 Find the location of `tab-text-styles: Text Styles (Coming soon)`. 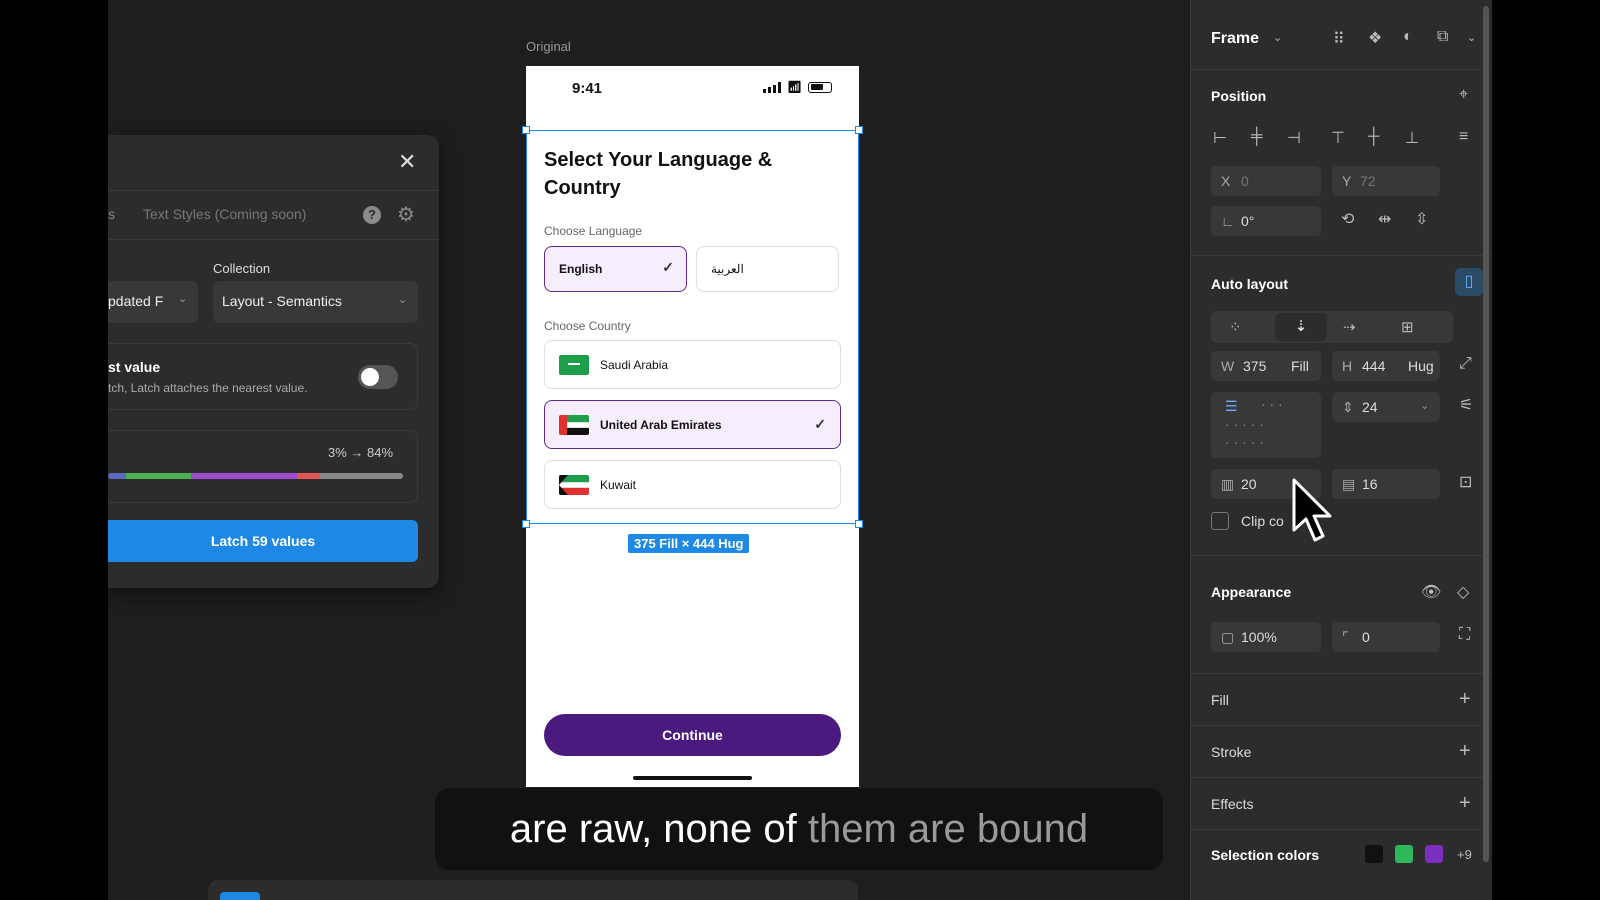

tab-text-styles: Text Styles (Coming soon) is located at coordinates (224, 214).